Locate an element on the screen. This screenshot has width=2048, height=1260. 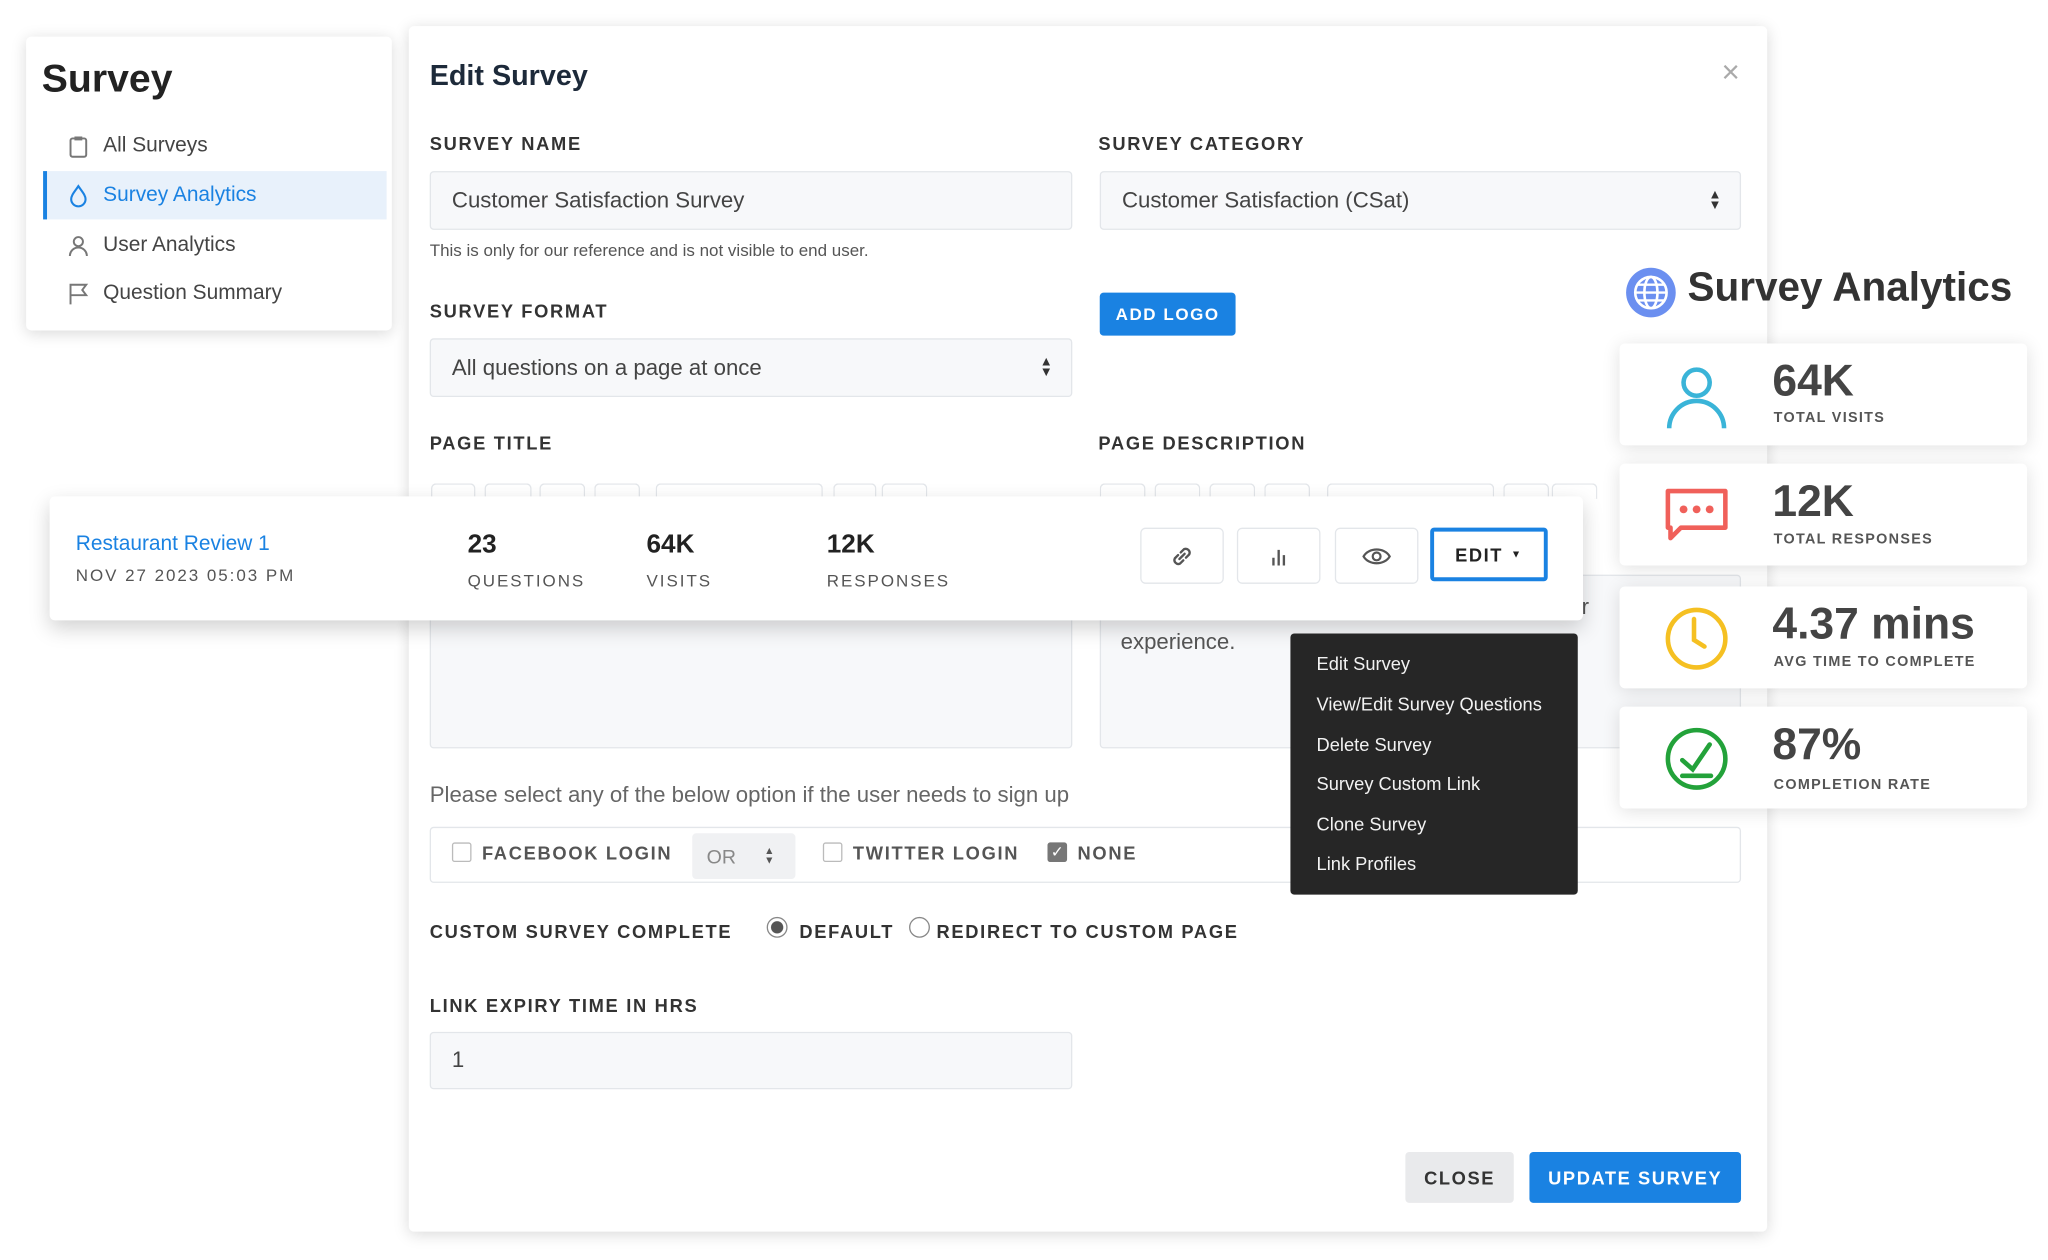
sidebar-item-user-analytics: User Analytics is located at coordinates (215, 245).